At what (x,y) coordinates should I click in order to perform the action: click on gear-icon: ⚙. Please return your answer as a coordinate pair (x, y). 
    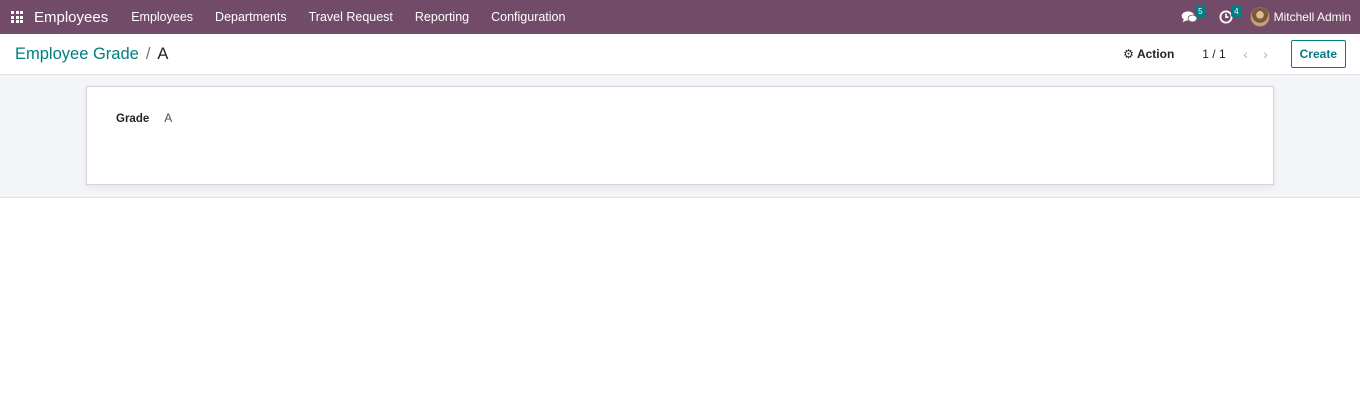
    Looking at the image, I should click on (1128, 54).